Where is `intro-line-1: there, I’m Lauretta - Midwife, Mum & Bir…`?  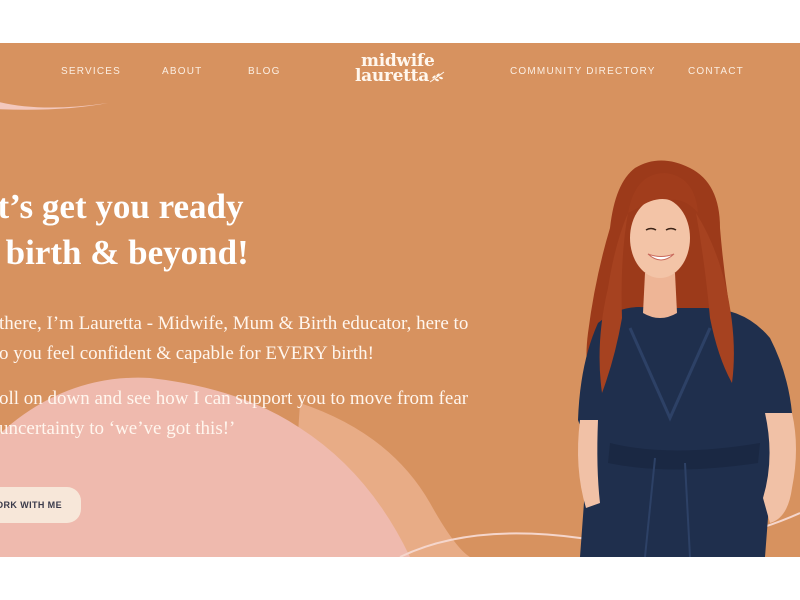
intro-line-1: there, I’m Lauretta - Midwife, Mum & Bir… is located at coordinates (234, 323).